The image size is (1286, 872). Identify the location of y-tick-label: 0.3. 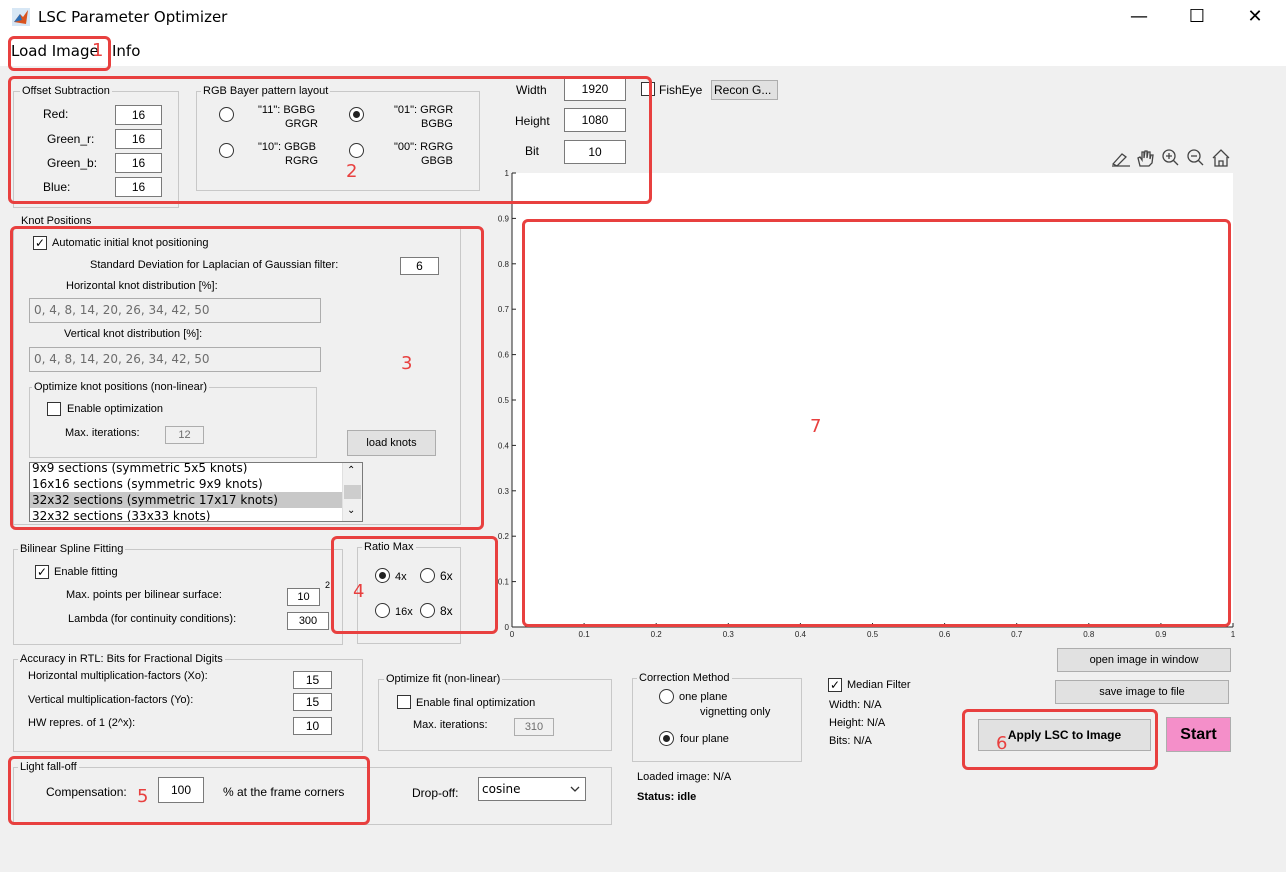
(504, 491).